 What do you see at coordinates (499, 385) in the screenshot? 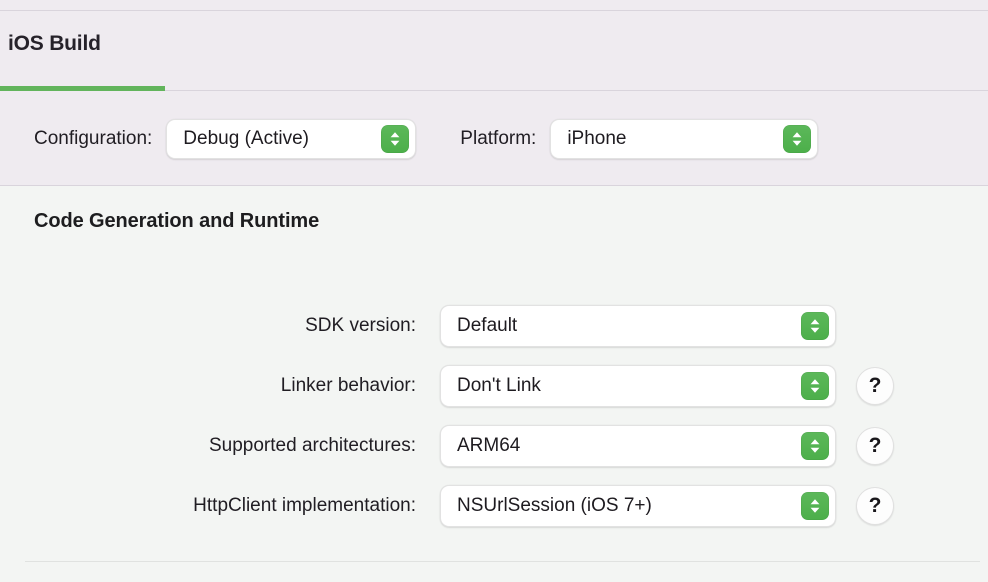
I see `settings-row-select-value: Don't Link` at bounding box center [499, 385].